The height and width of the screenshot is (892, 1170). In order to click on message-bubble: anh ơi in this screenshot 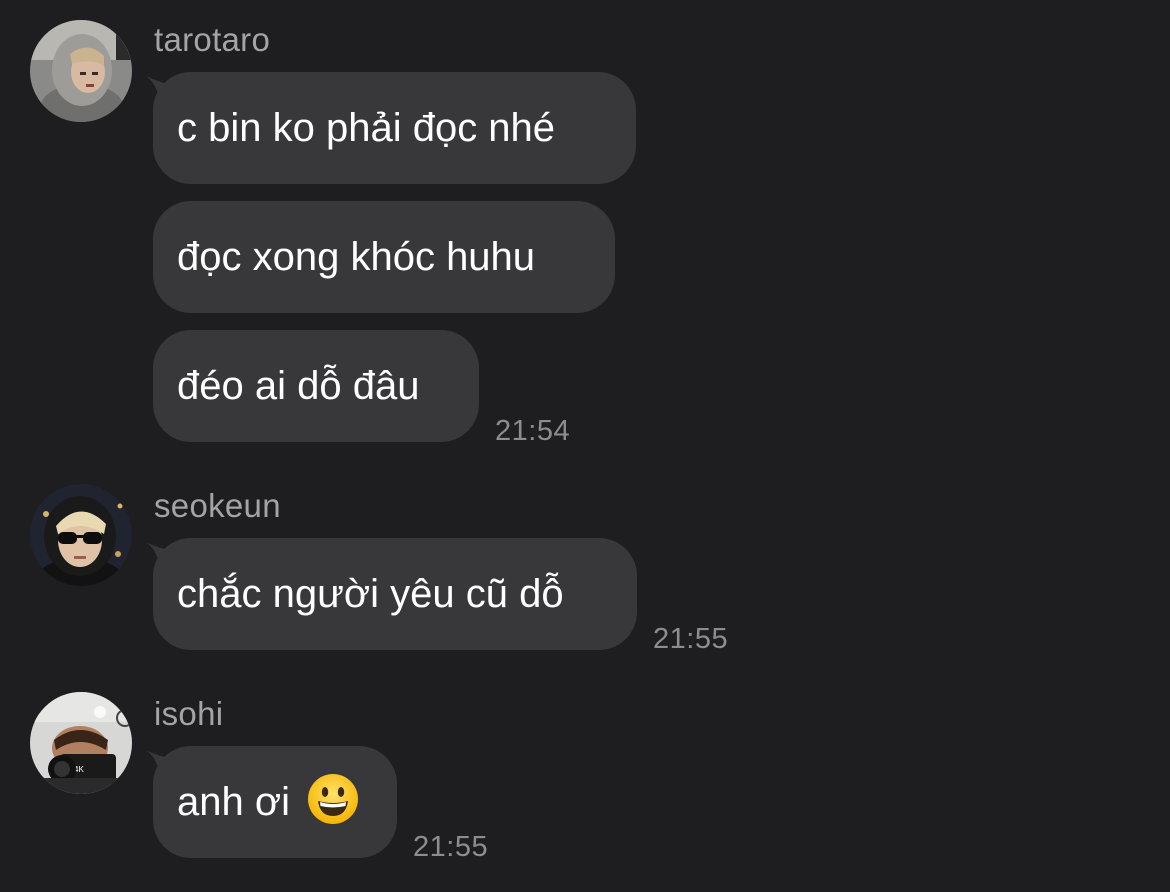, I will do `click(275, 802)`.